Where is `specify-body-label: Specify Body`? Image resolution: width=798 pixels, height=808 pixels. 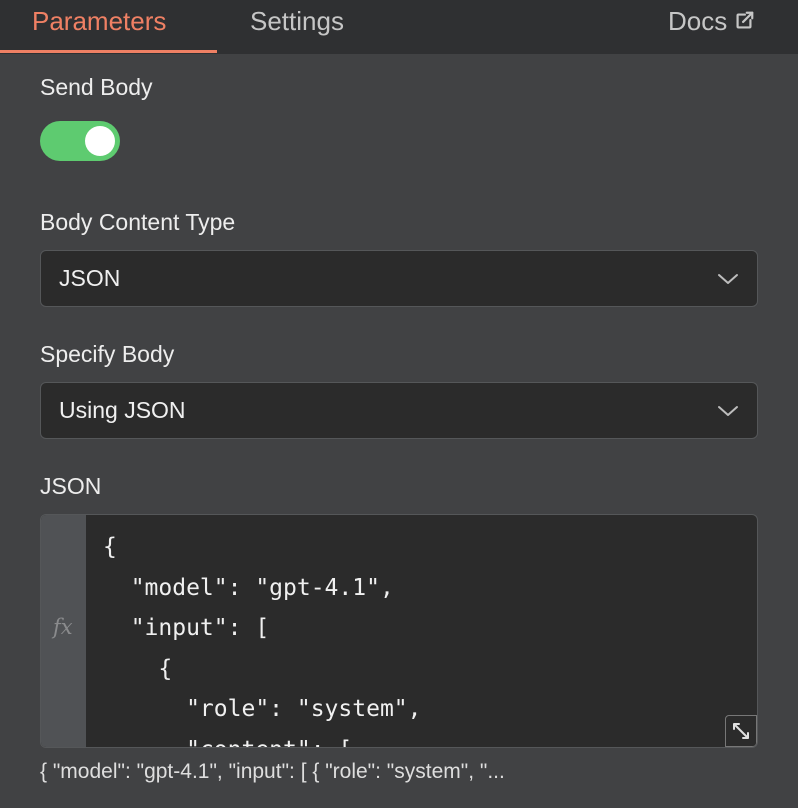 specify-body-label: Specify Body is located at coordinates (107, 354).